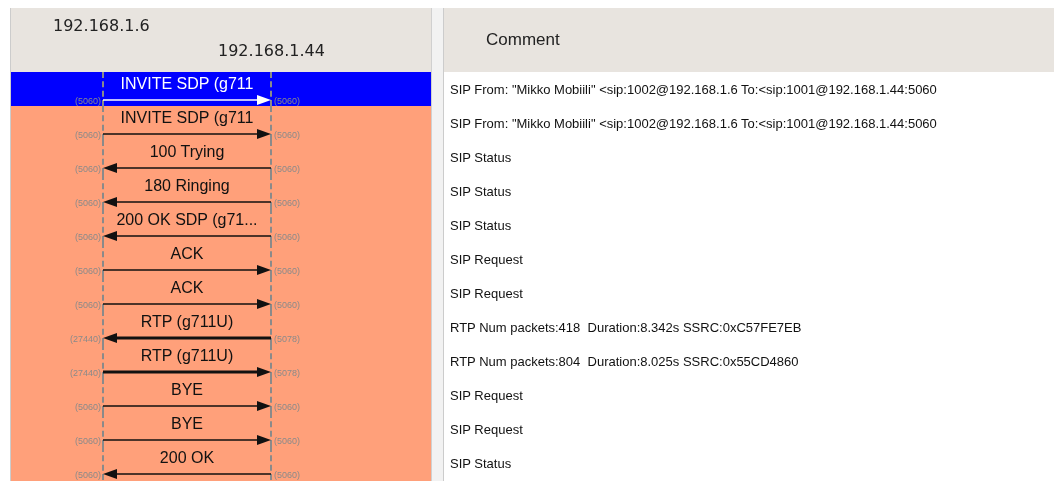  I want to click on host-address: 192.168.1.44, so click(271, 50).